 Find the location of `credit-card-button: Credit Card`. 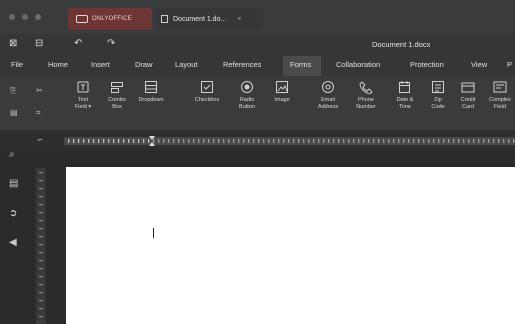

credit-card-button: Credit Card is located at coordinates (468, 95).